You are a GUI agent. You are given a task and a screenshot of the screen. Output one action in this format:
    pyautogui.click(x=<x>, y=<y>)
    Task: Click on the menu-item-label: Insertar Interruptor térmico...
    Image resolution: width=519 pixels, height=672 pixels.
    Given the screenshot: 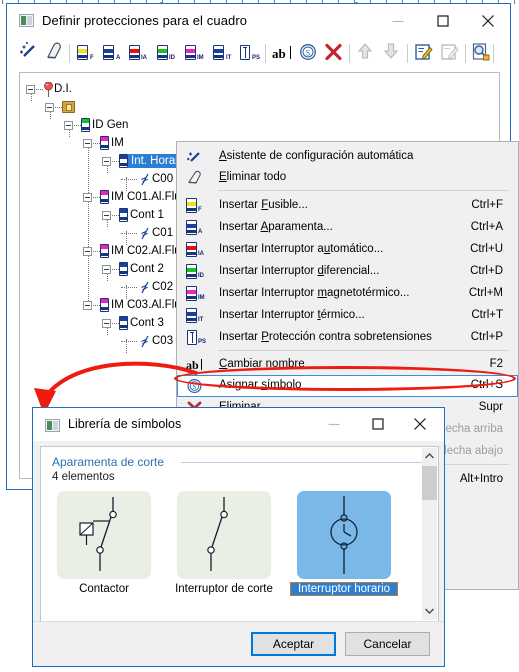 What is the action you would take?
    pyautogui.click(x=292, y=315)
    